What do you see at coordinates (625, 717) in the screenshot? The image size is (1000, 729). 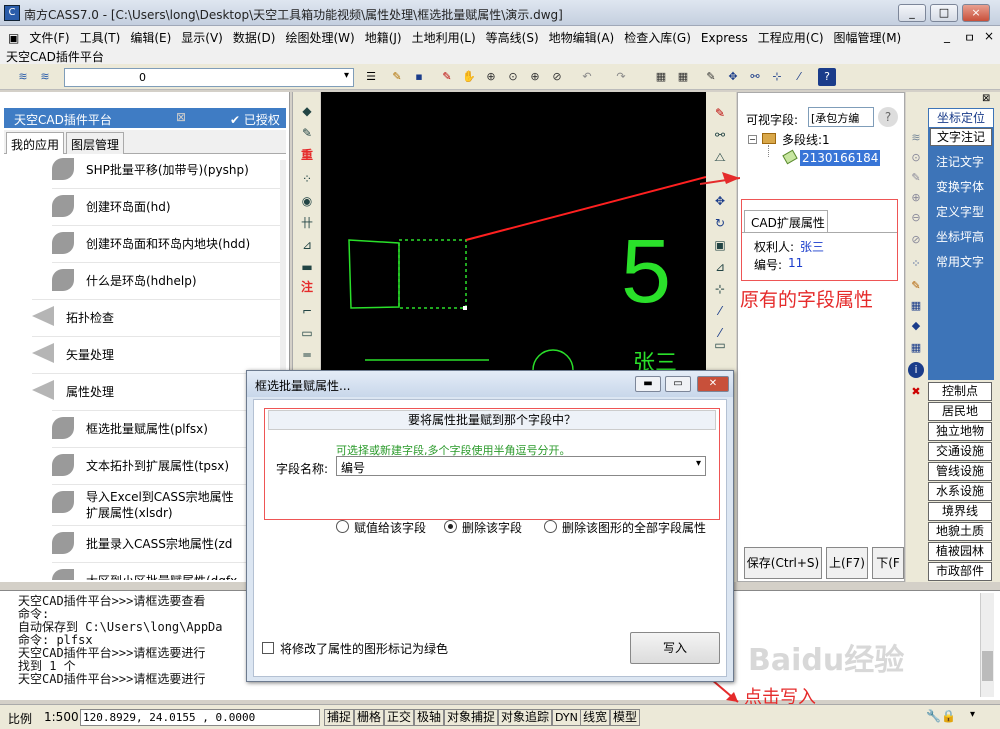 I see `toggle-model: 模型` at bounding box center [625, 717].